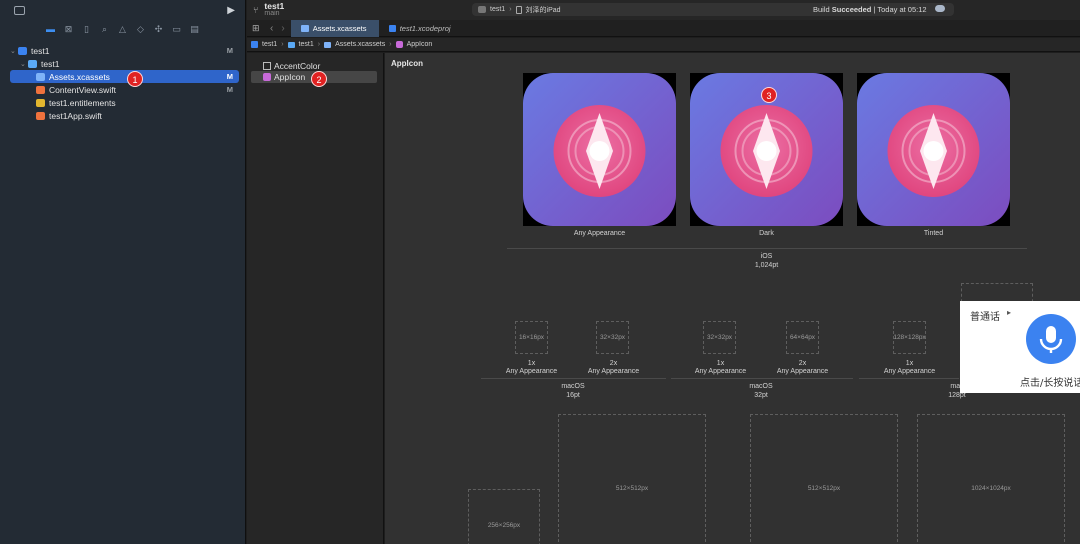 This screenshot has width=1080, height=544. I want to click on tab-label: Assets.xcassets, so click(339, 28).